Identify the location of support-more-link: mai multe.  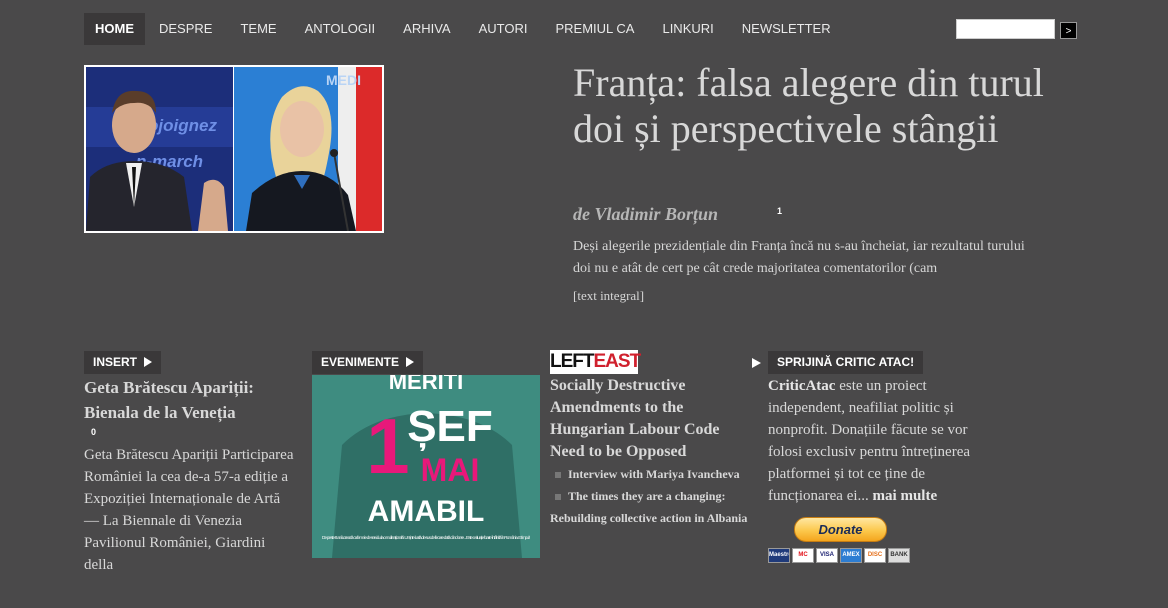
(905, 496).